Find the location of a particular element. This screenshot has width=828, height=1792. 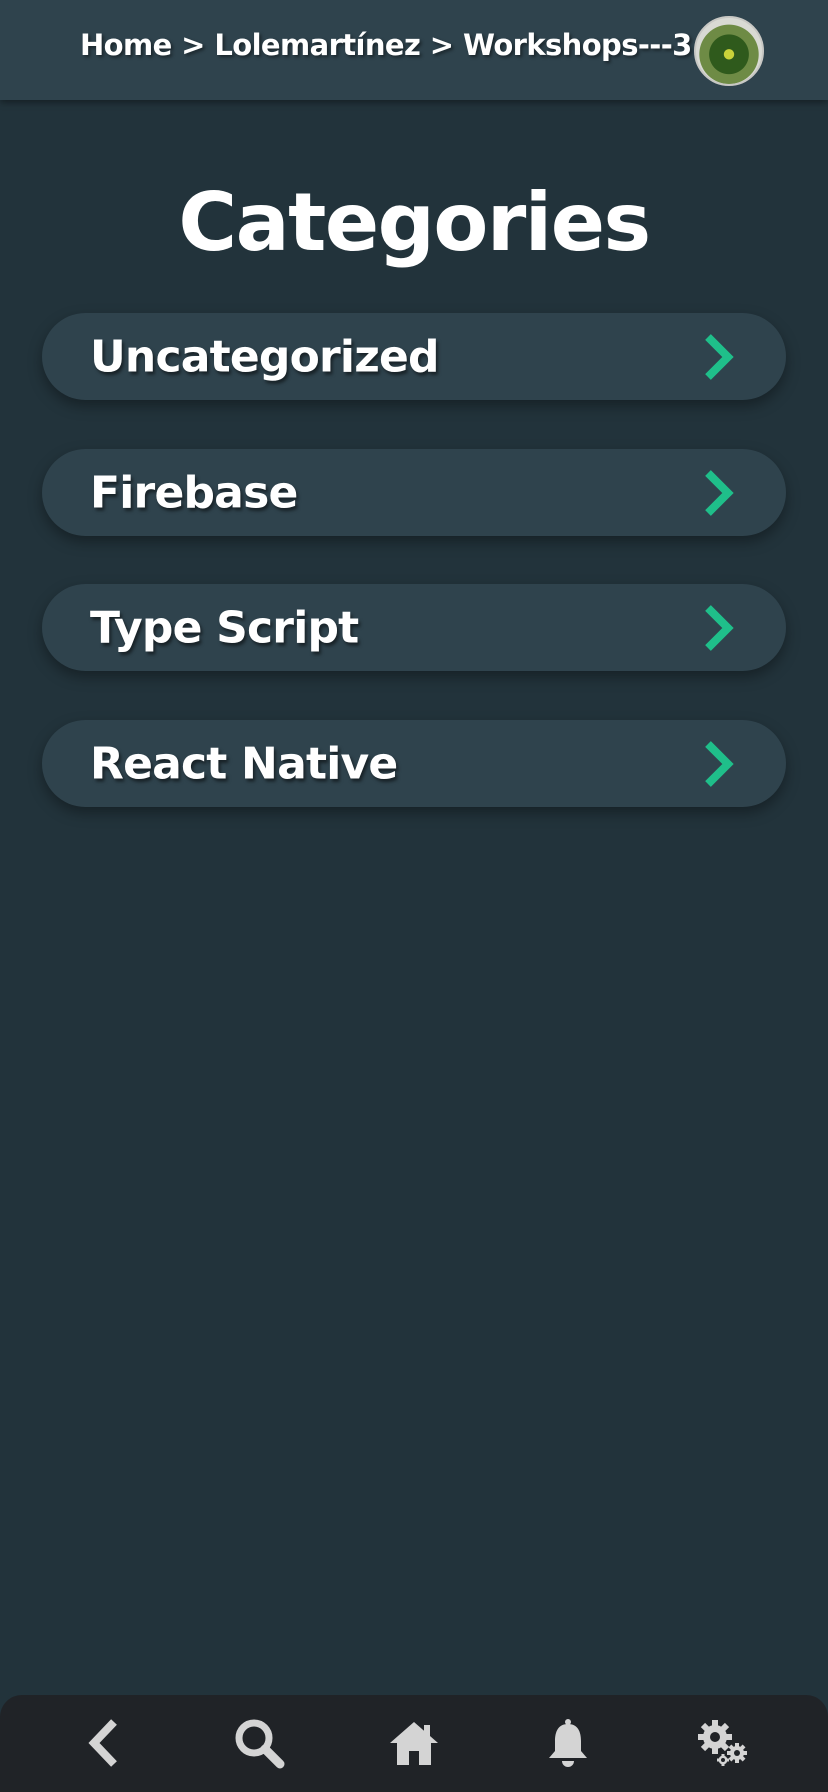

page-title: Categories is located at coordinates (414, 222).